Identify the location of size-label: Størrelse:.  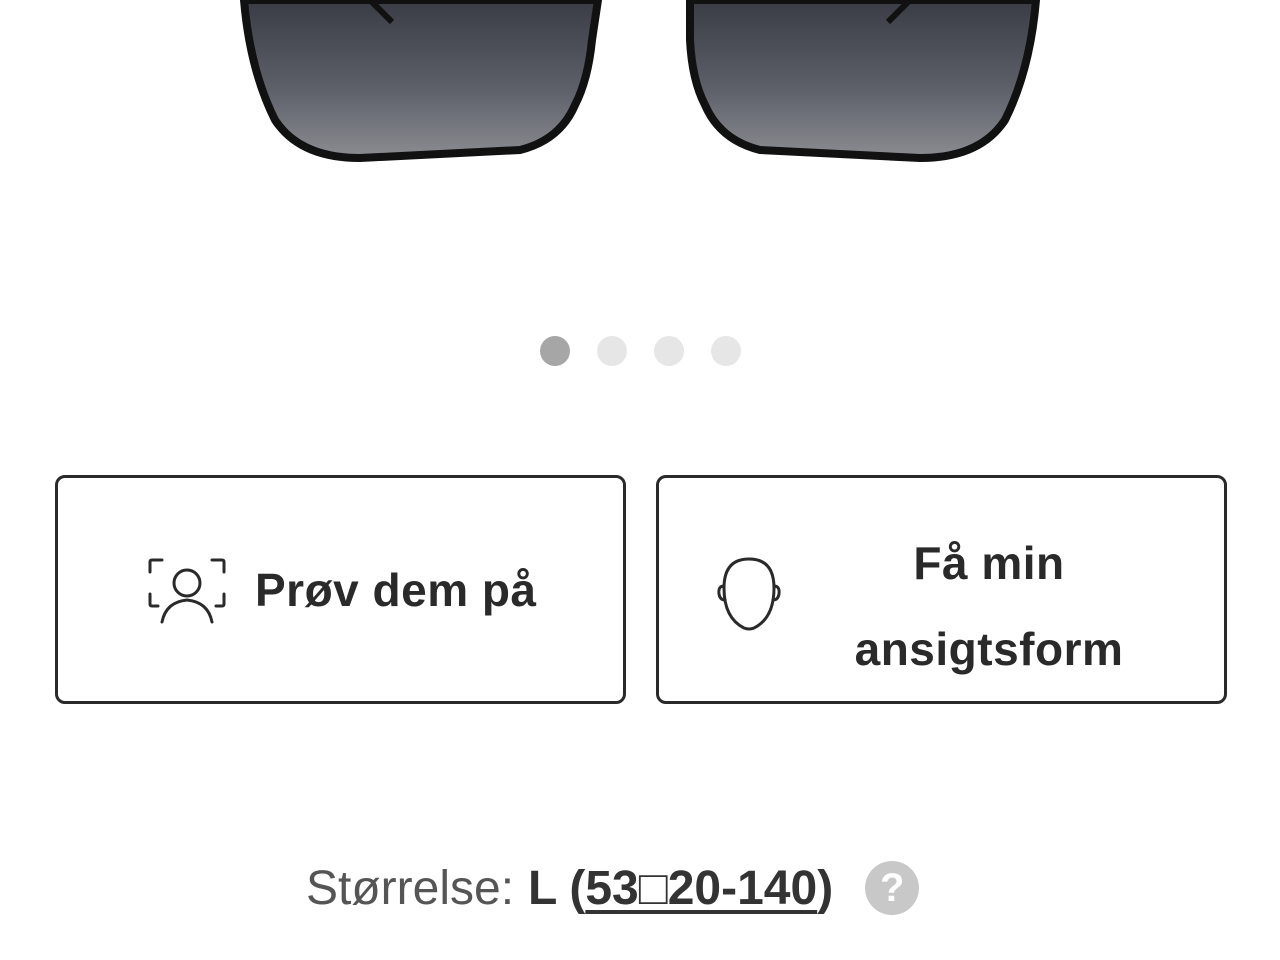
(410, 888).